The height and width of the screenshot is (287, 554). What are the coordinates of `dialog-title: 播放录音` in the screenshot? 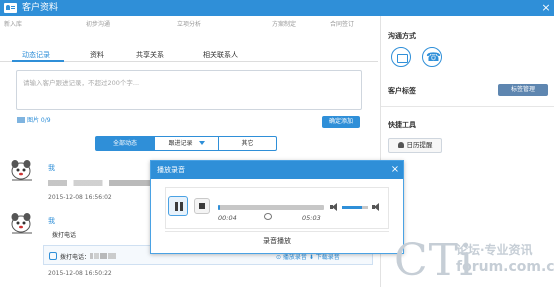 It's located at (171, 170).